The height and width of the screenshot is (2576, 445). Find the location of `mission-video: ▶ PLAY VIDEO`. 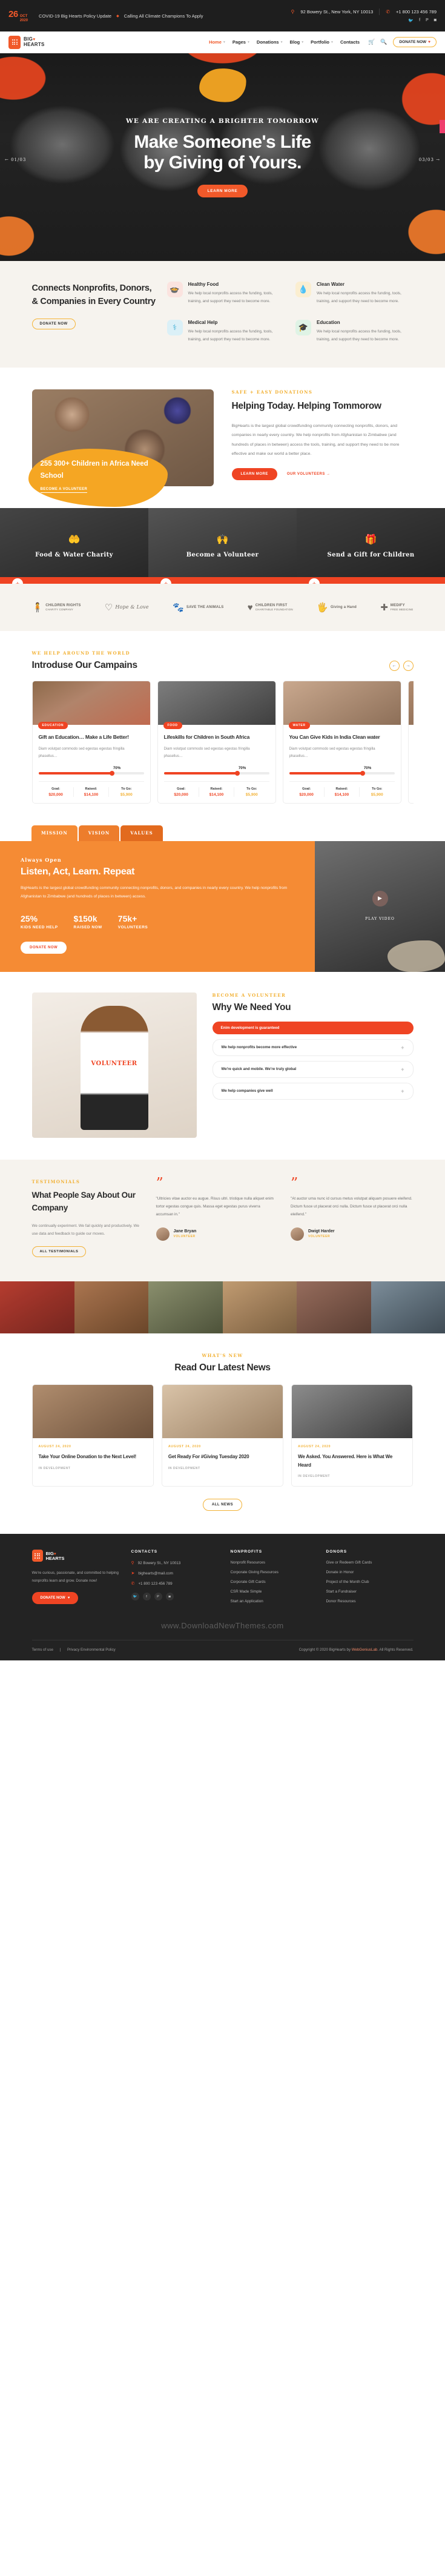

mission-video: ▶ PLAY VIDEO is located at coordinates (380, 906).